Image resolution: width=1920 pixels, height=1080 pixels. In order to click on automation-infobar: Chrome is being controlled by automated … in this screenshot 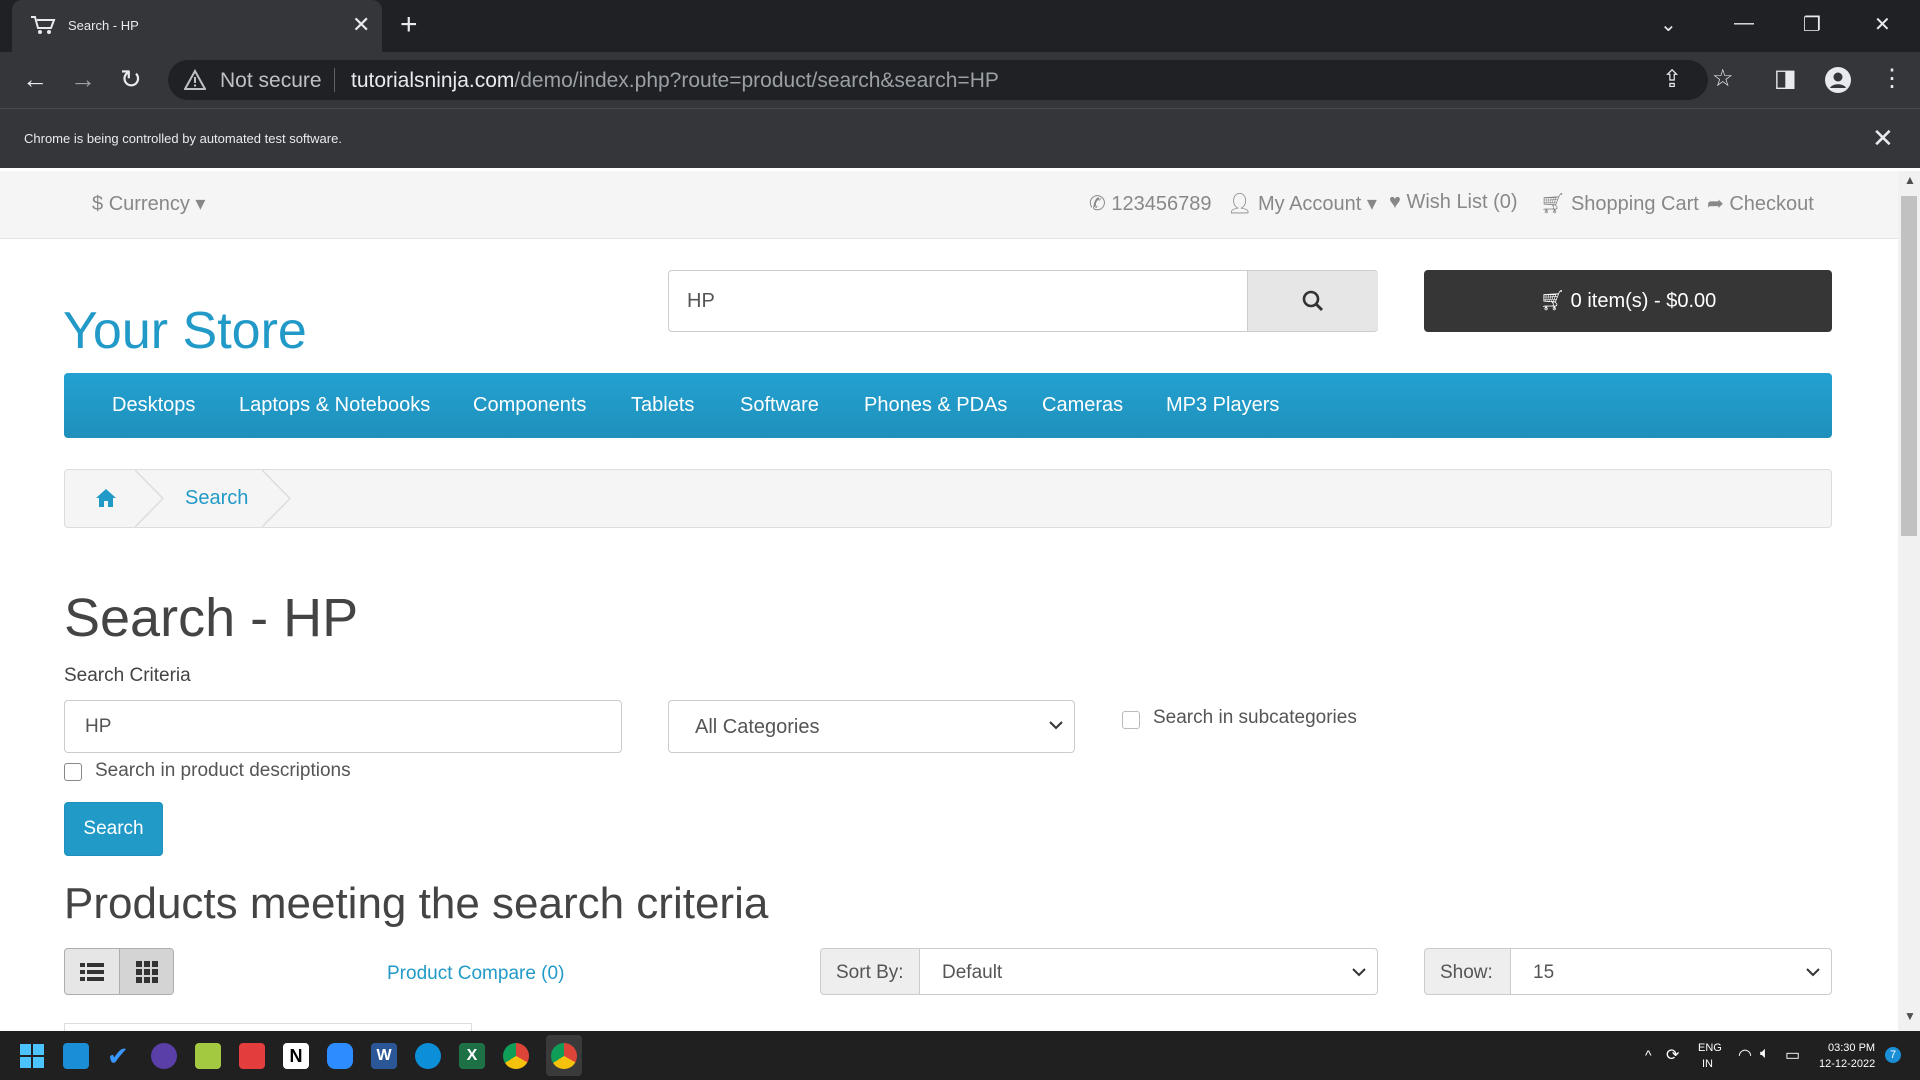, I will do `click(960, 138)`.